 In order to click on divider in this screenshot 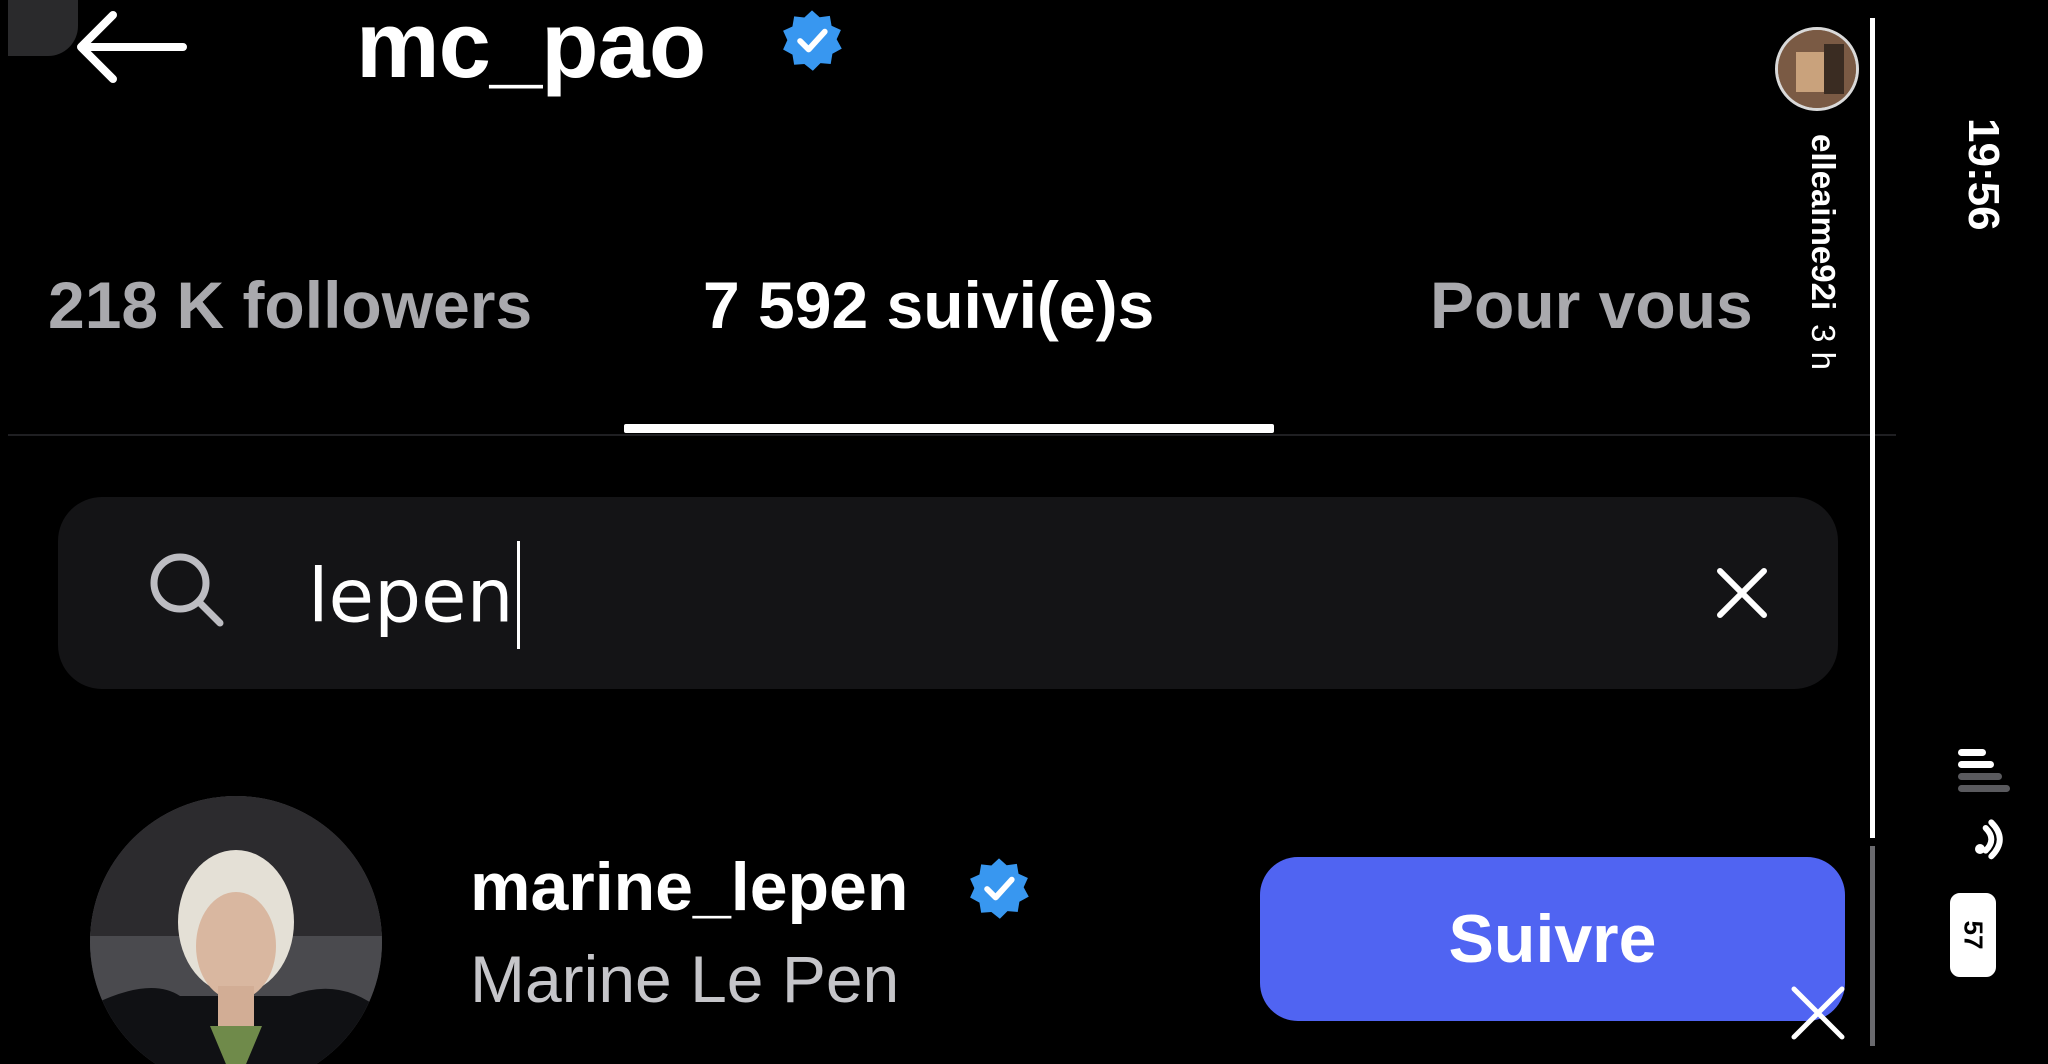, I will do `click(952, 435)`.